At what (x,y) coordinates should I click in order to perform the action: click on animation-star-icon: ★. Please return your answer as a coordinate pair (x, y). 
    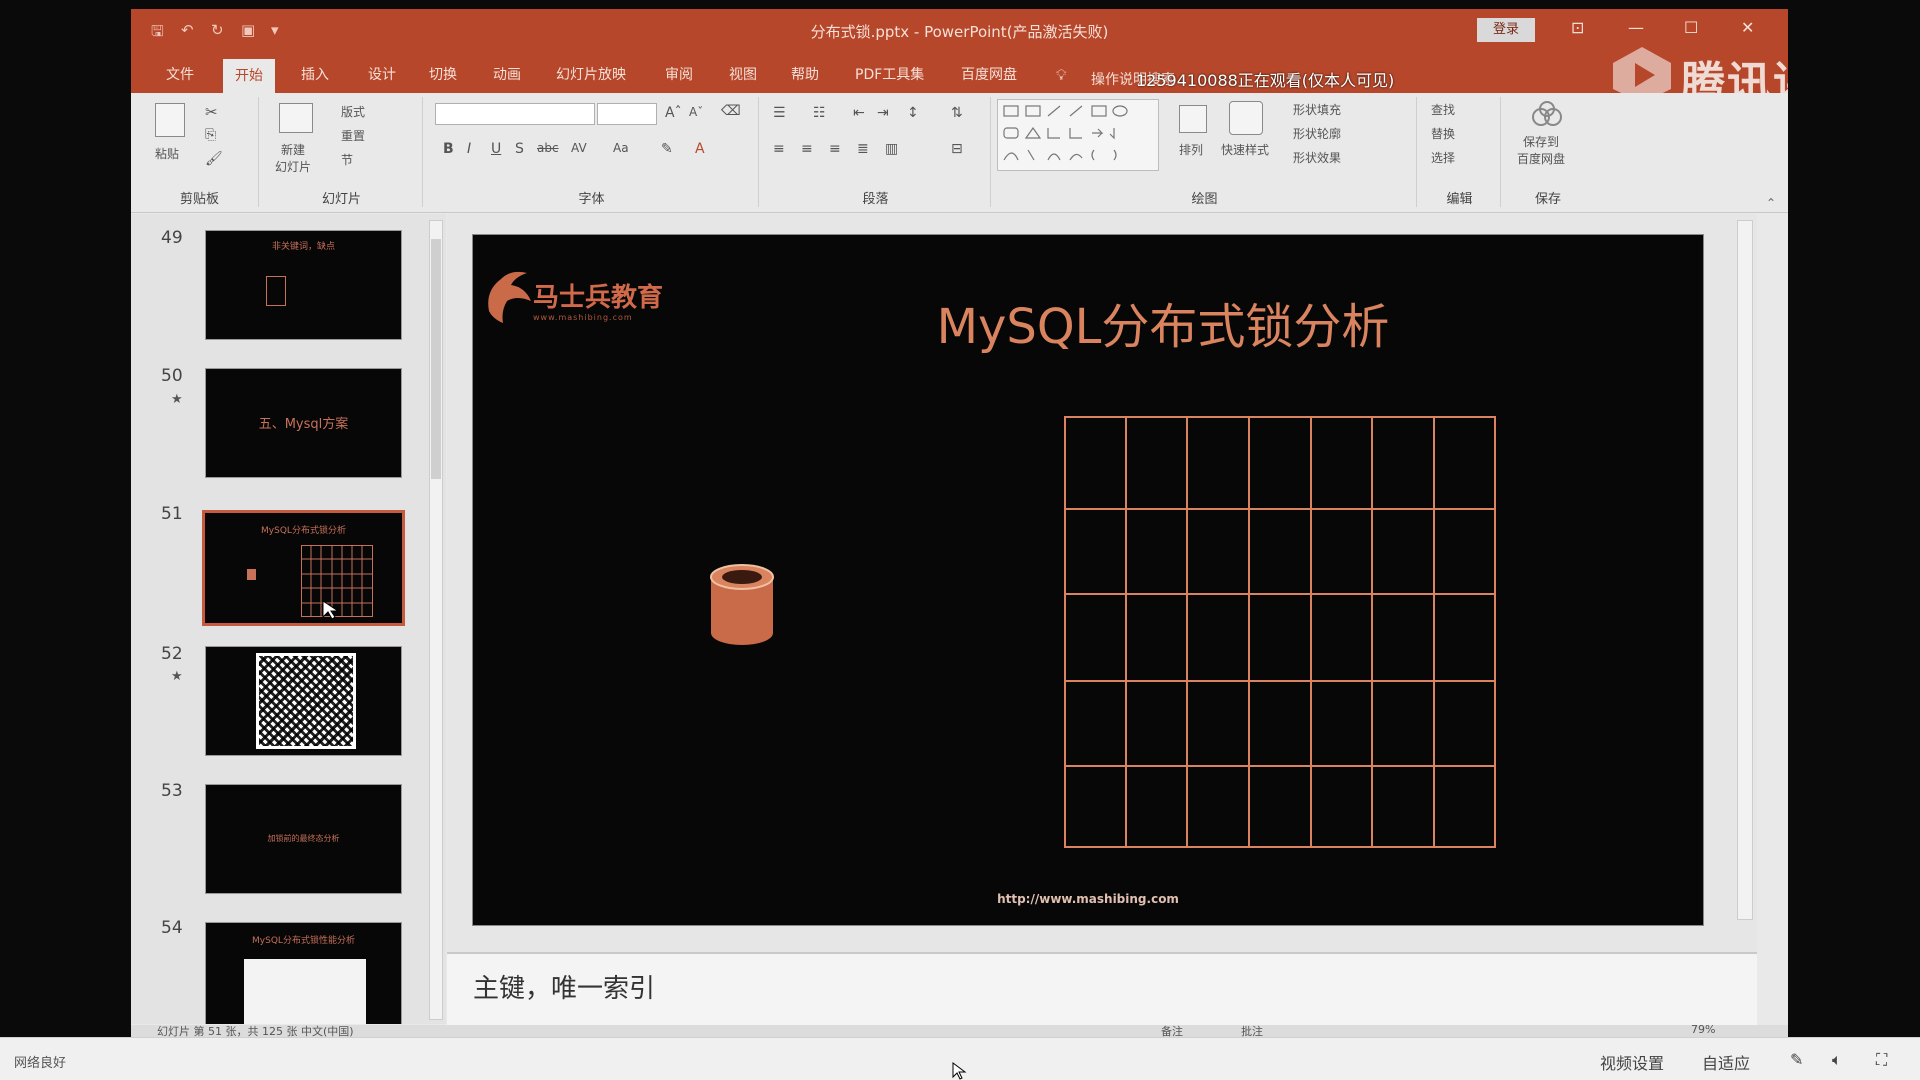
    Looking at the image, I should click on (177, 399).